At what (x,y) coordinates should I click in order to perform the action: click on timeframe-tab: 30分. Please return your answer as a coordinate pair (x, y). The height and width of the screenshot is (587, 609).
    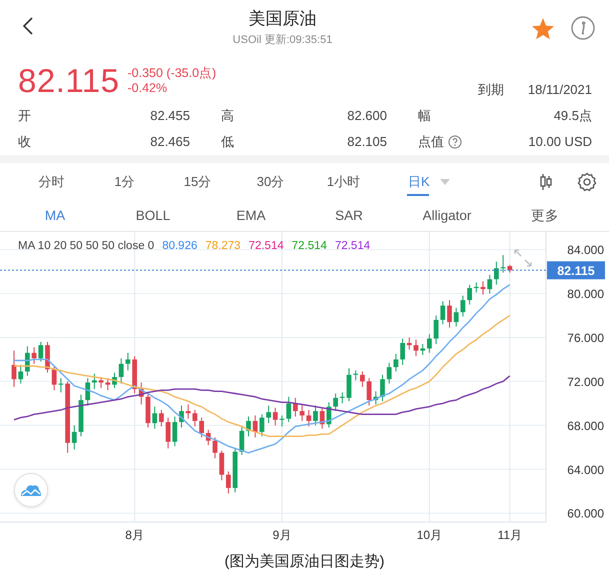
    Looking at the image, I should click on (270, 181).